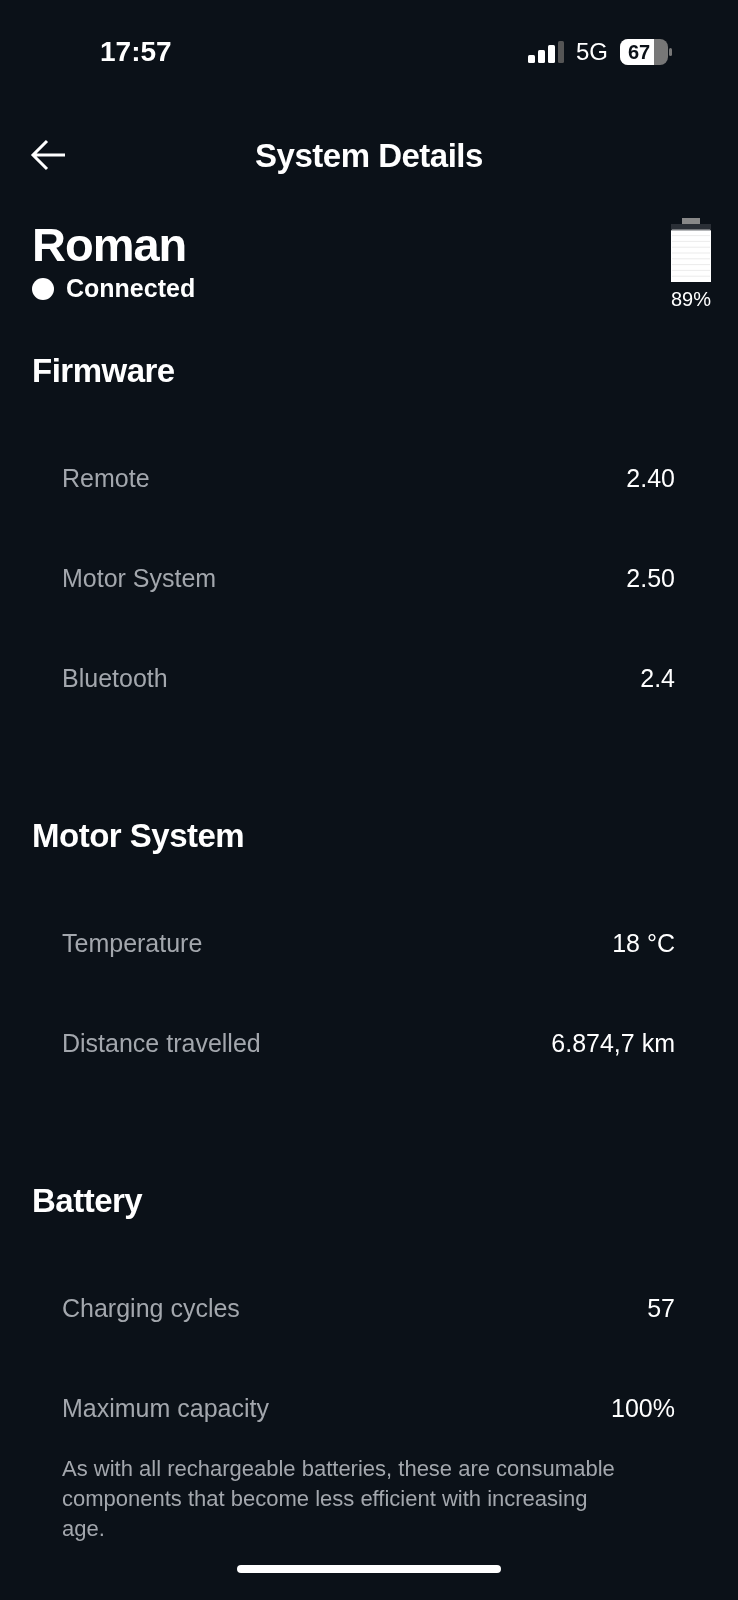 The width and height of the screenshot is (738, 1600). I want to click on signal-icon, so click(546, 52).